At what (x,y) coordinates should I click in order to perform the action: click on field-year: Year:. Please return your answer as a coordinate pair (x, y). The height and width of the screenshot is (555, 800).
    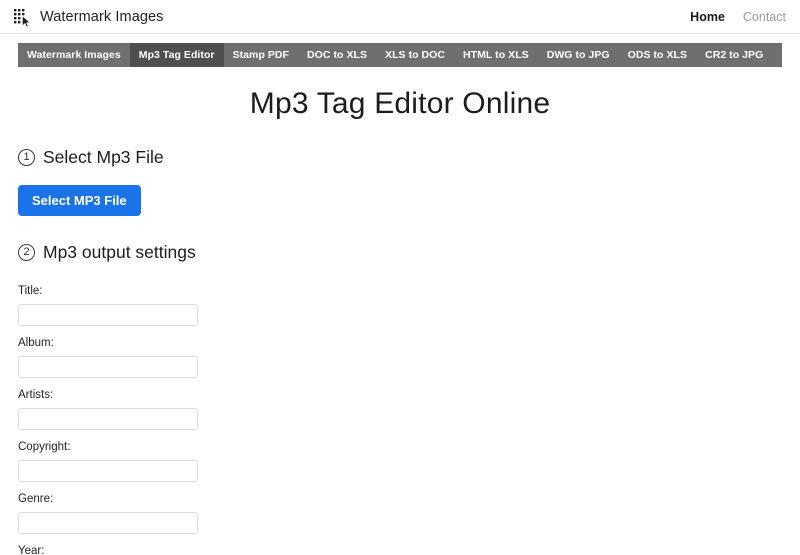
    Looking at the image, I should click on (400, 550).